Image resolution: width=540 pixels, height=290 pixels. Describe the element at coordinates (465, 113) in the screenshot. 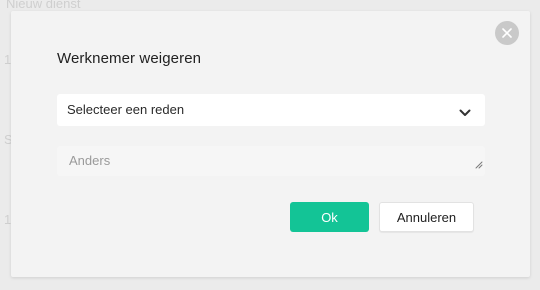

I see `chevron-down-icon` at that location.